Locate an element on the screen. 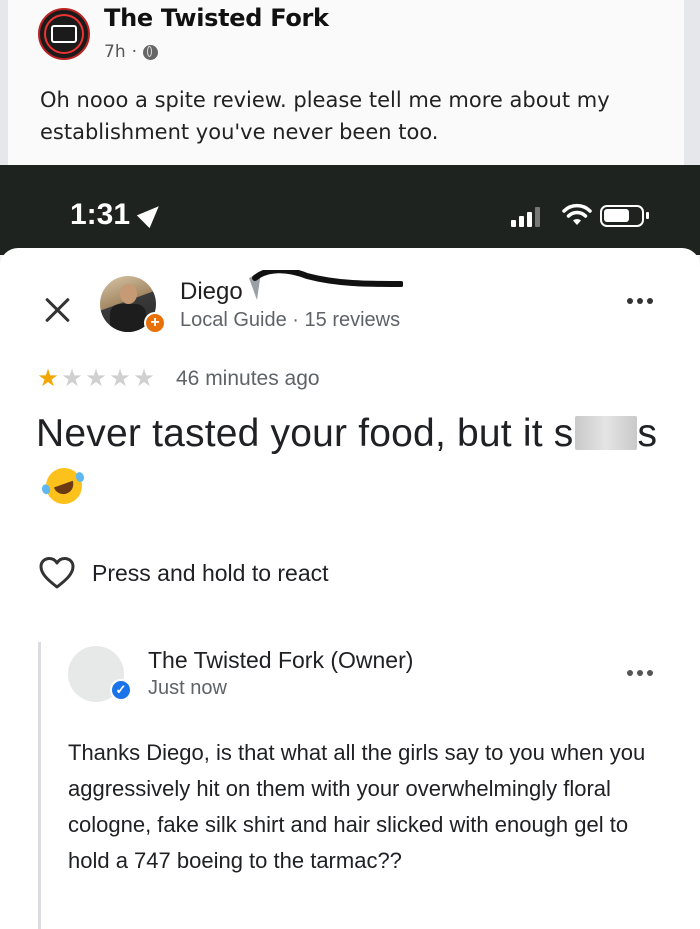  avatar-head is located at coordinates (128, 294).